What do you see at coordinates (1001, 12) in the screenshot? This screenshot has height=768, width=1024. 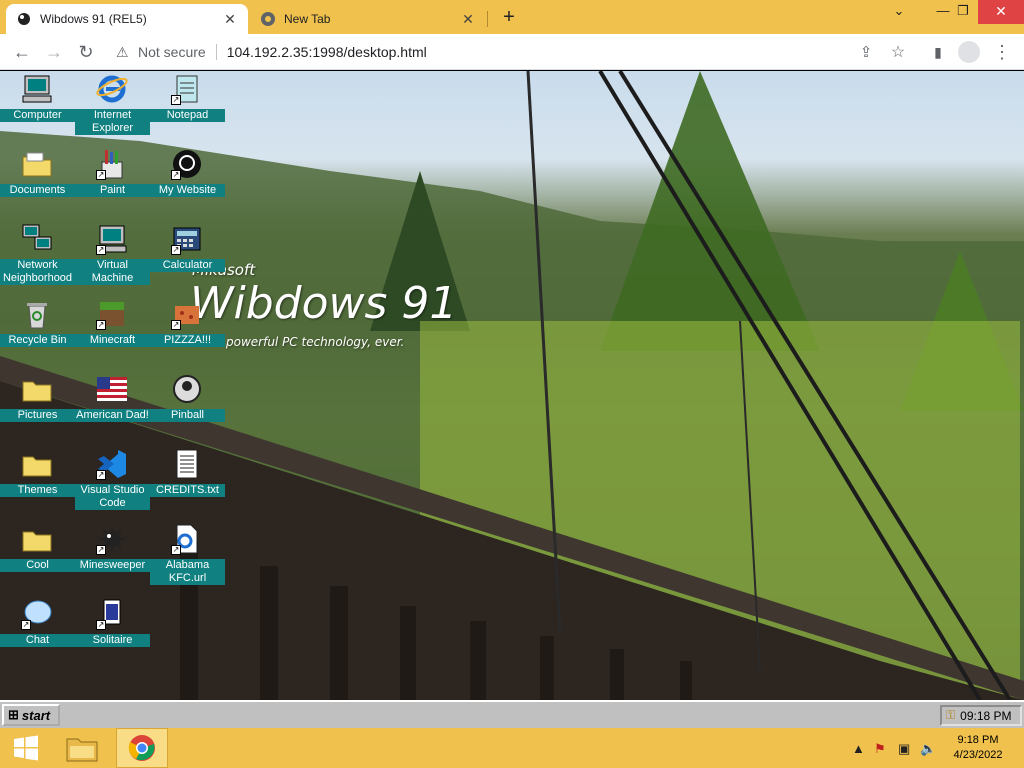 I see `close-window-button: ✕` at bounding box center [1001, 12].